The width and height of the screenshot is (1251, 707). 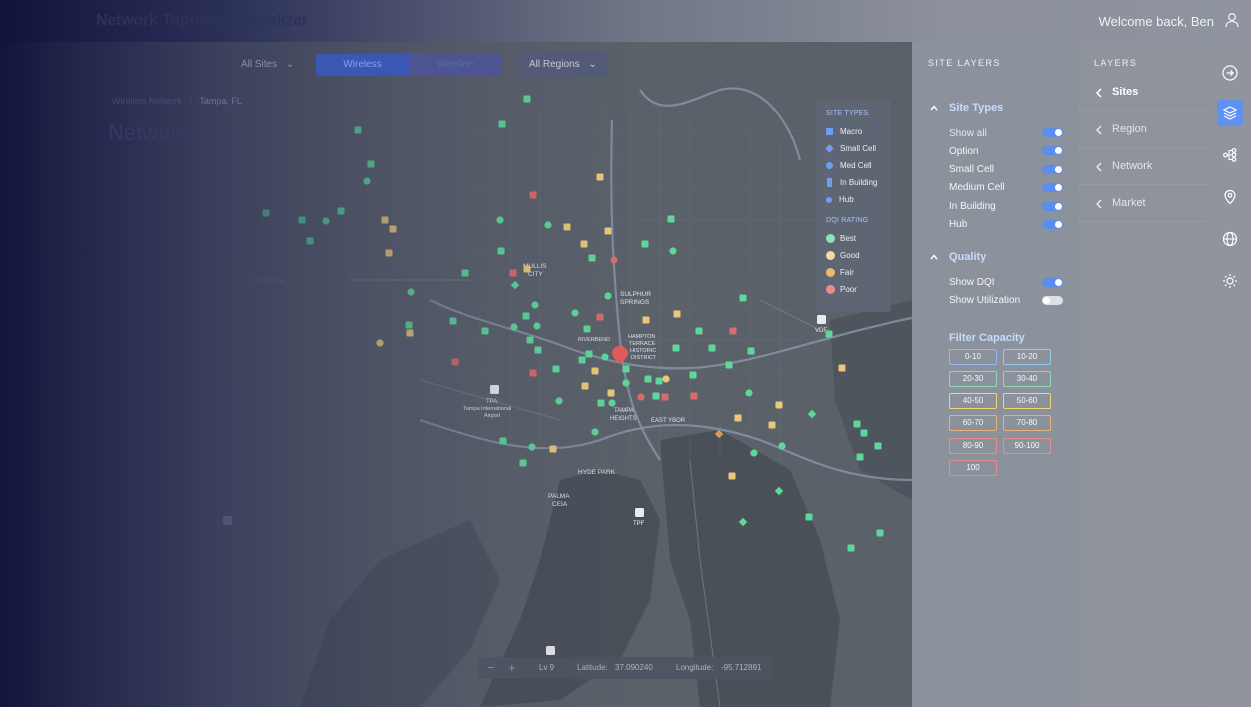 I want to click on capacity-filter-button: 100, so click(x=973, y=468).